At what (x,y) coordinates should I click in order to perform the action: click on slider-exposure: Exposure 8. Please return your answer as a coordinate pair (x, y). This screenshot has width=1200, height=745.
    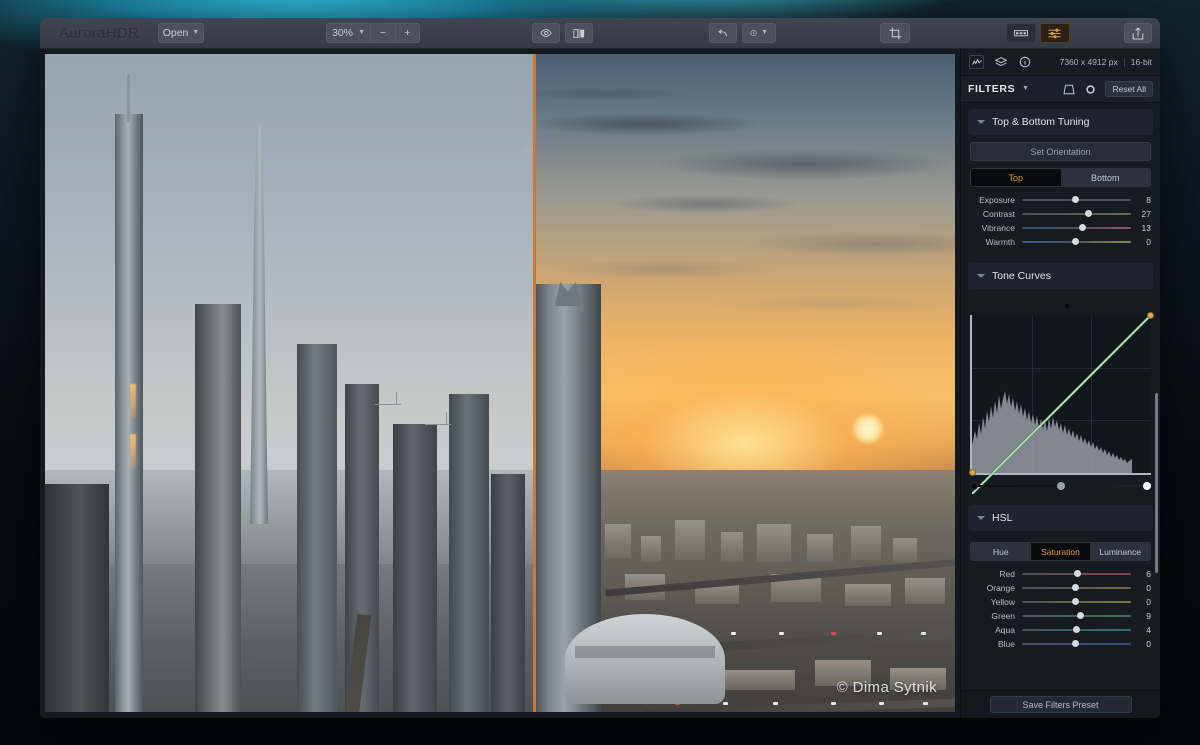
    Looking at the image, I should click on (1060, 200).